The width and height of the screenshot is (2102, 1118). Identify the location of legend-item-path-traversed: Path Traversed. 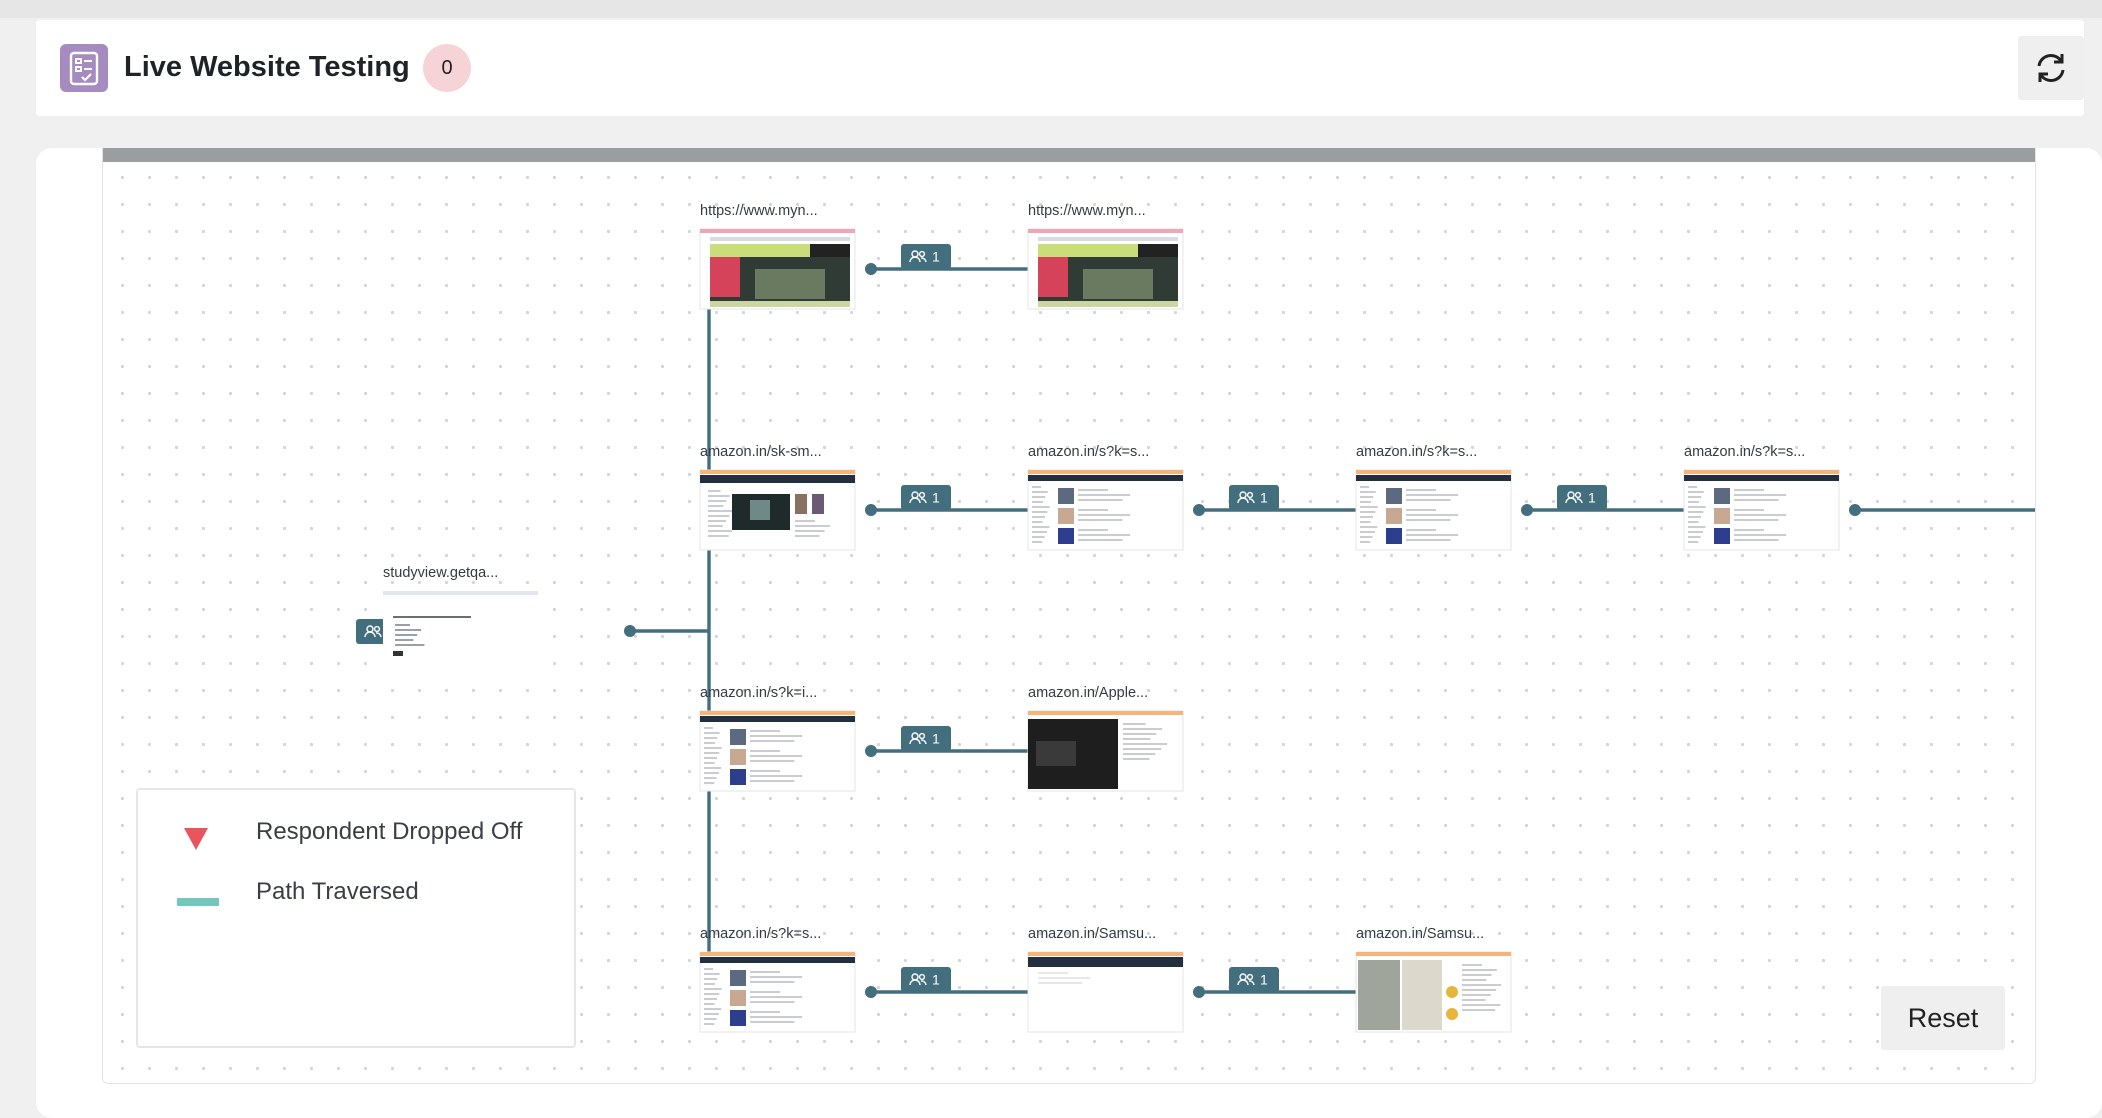
(356, 892).